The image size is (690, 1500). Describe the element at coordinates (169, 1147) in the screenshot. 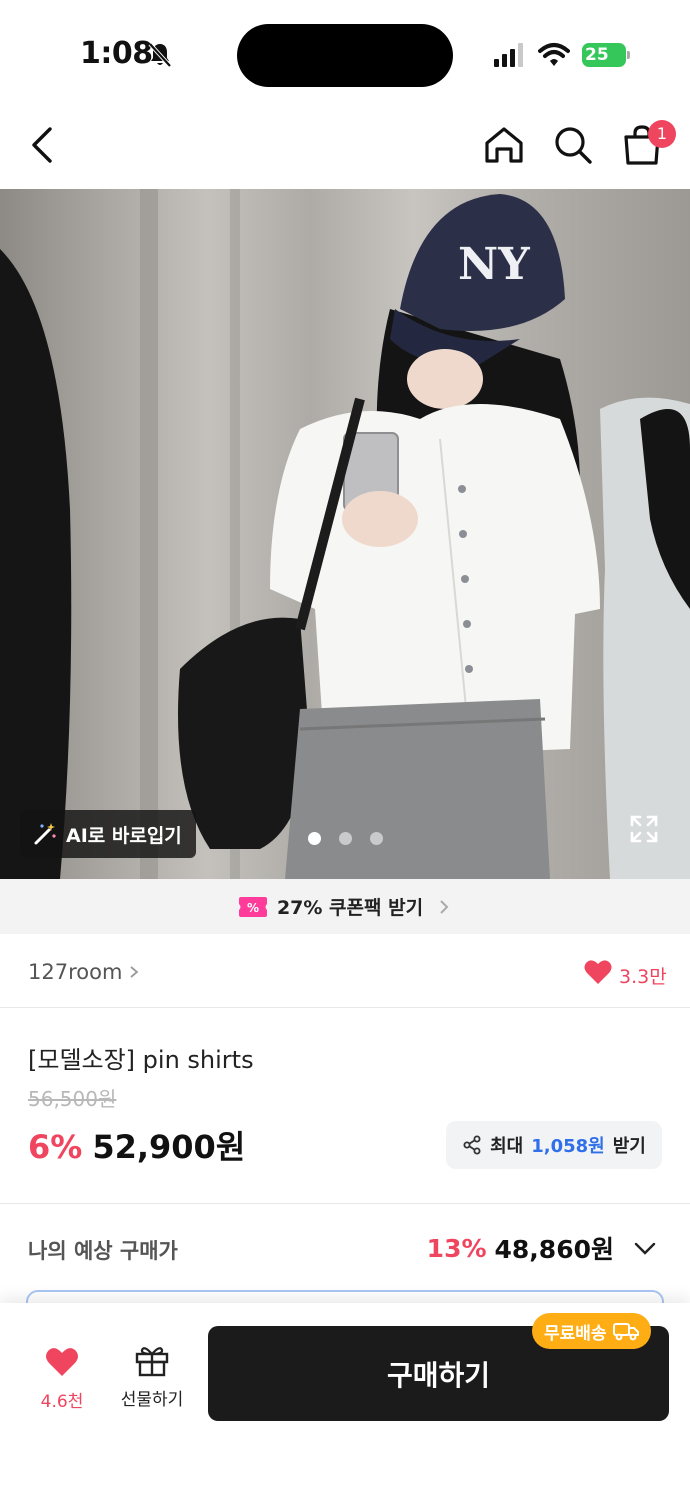

I see `sale-price: 52,900원` at that location.